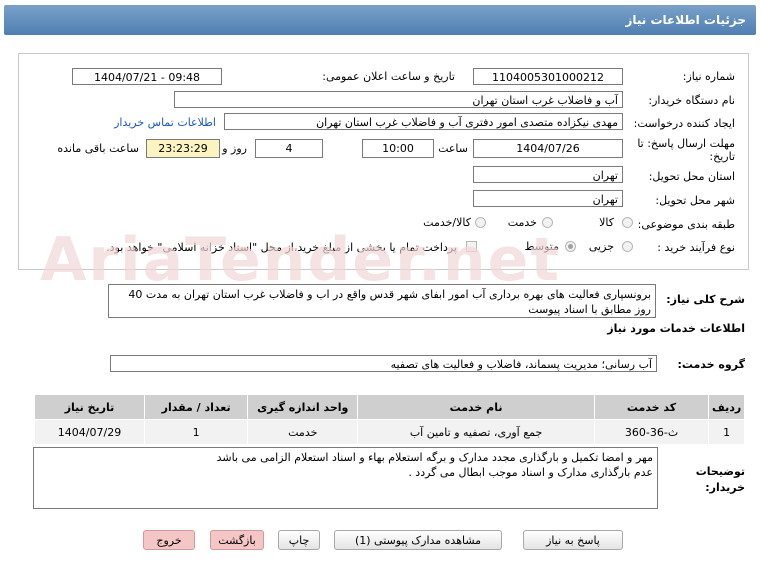 Image resolution: width=761 pixels, height=566 pixels. Describe the element at coordinates (303, 432) in the screenshot. I see `cell-unit: خدمت` at that location.